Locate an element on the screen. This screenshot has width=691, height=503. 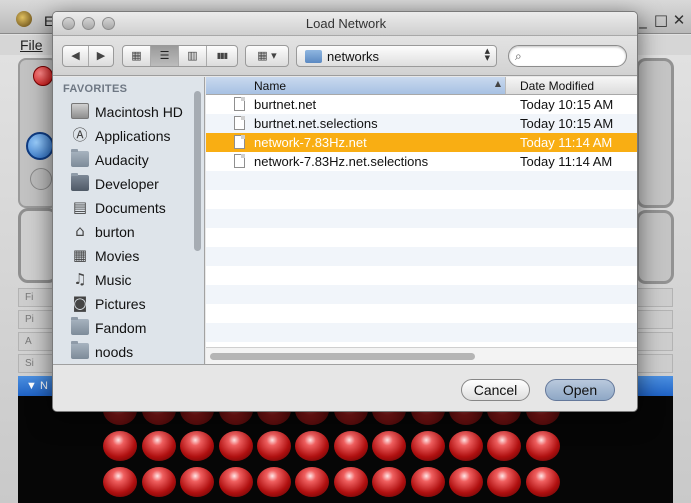
close-icon: ✕ is located at coordinates (679, 20).